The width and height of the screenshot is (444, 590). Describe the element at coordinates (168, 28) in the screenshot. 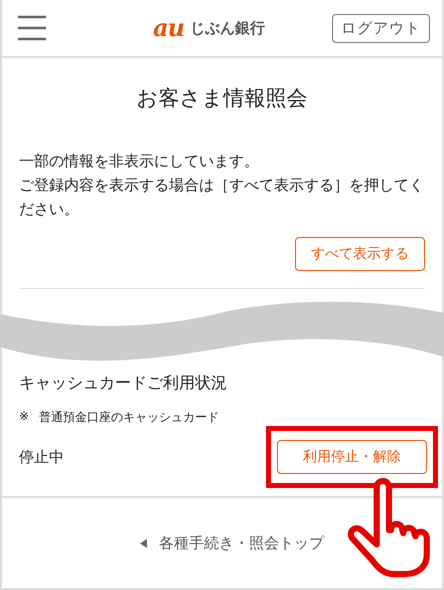

I see `logo-mark: au` at that location.